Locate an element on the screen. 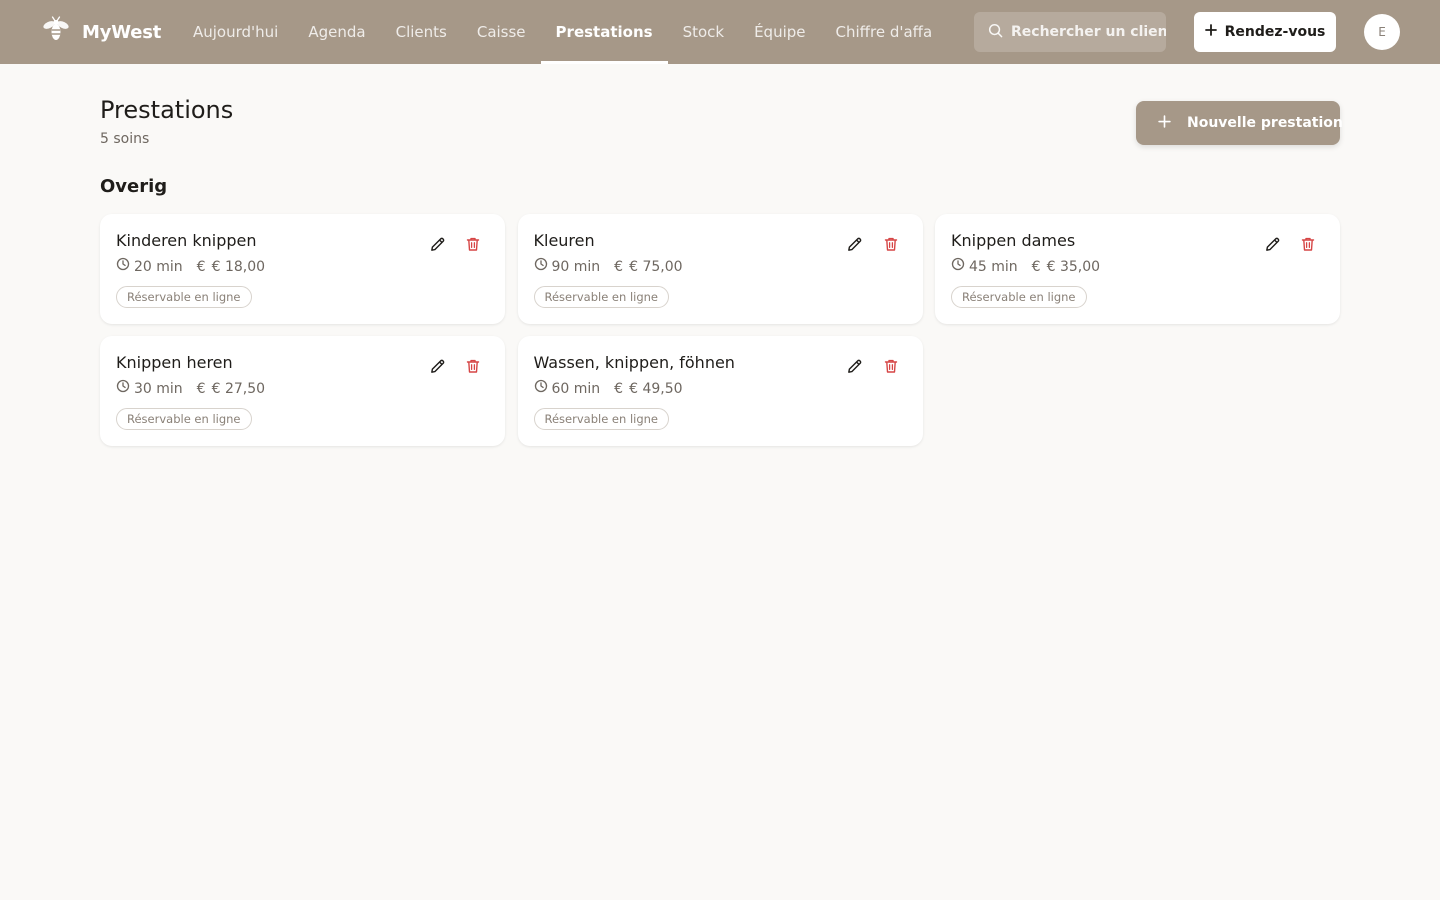 The image size is (1440, 900). section-title: Overig is located at coordinates (134, 186).